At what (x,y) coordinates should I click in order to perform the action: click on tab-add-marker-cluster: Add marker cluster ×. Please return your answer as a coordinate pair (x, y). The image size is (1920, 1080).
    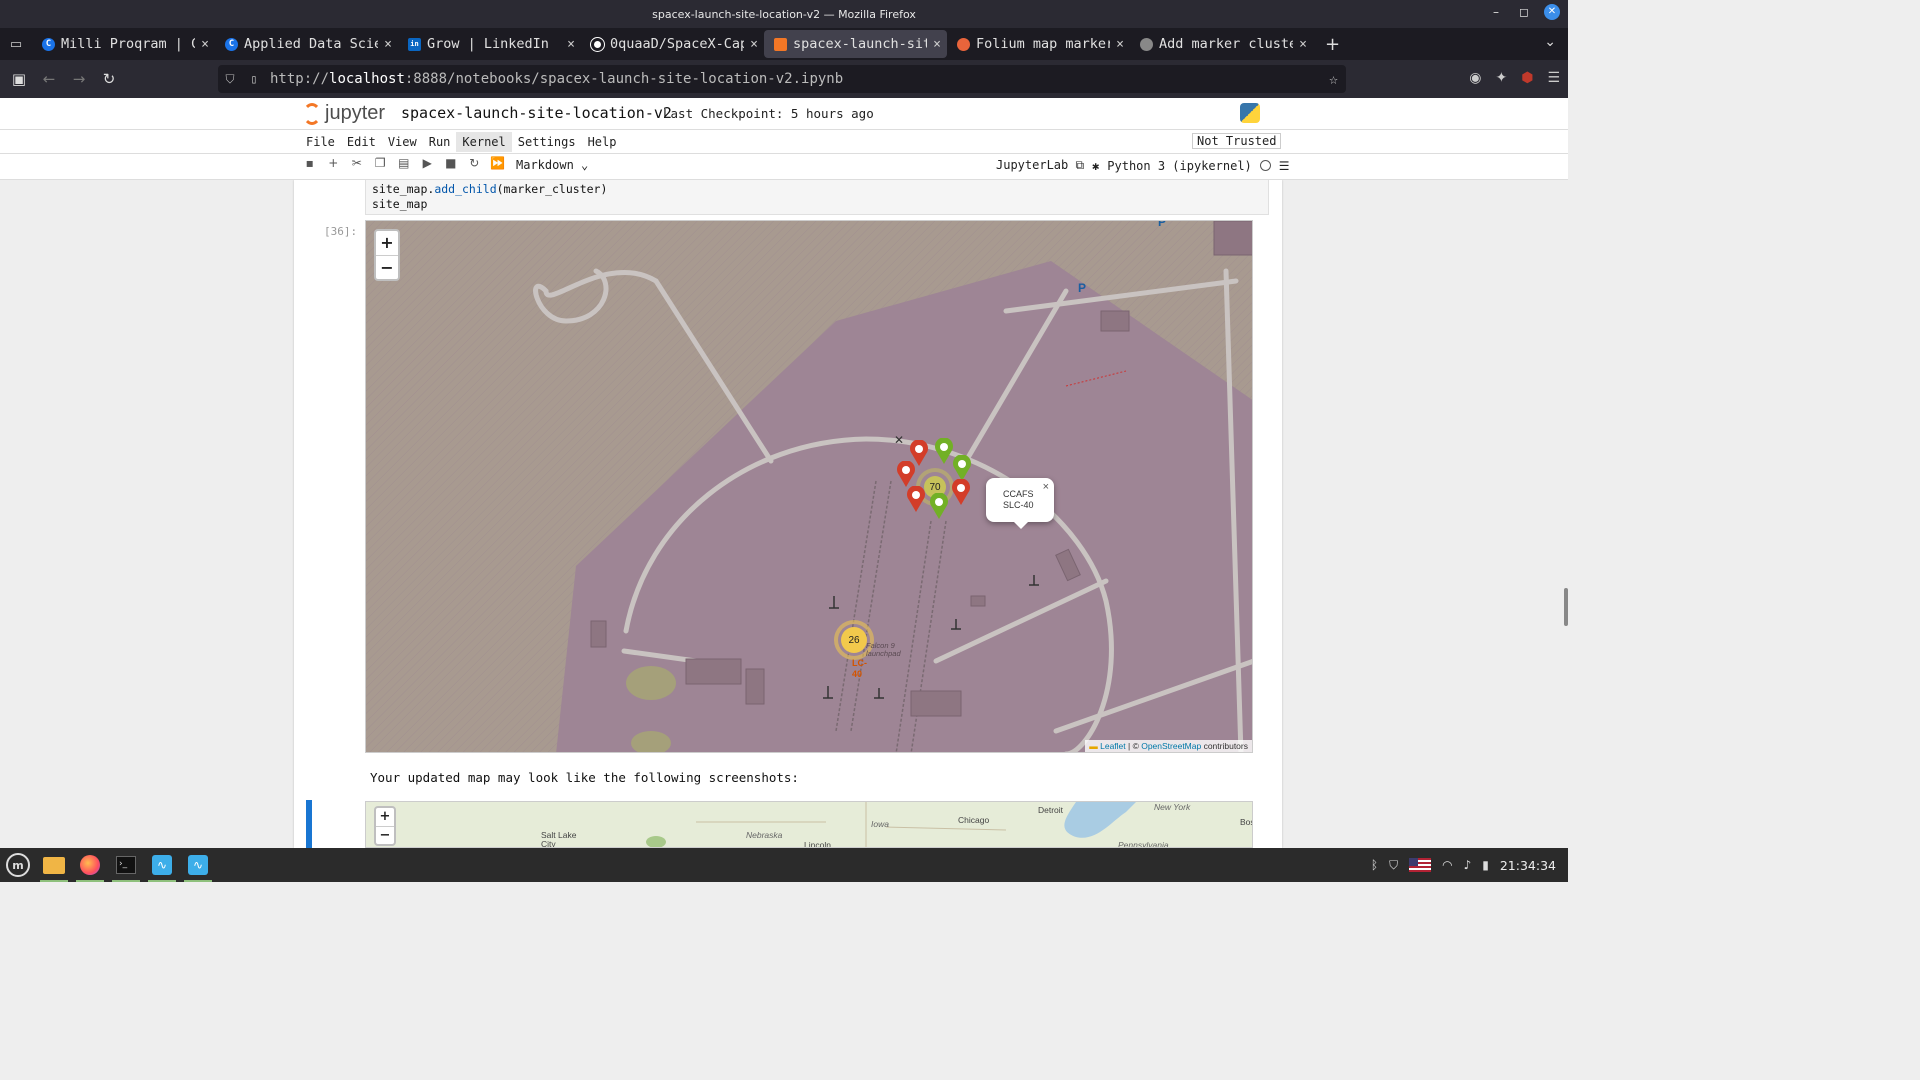
    Looking at the image, I should click on (1221, 44).